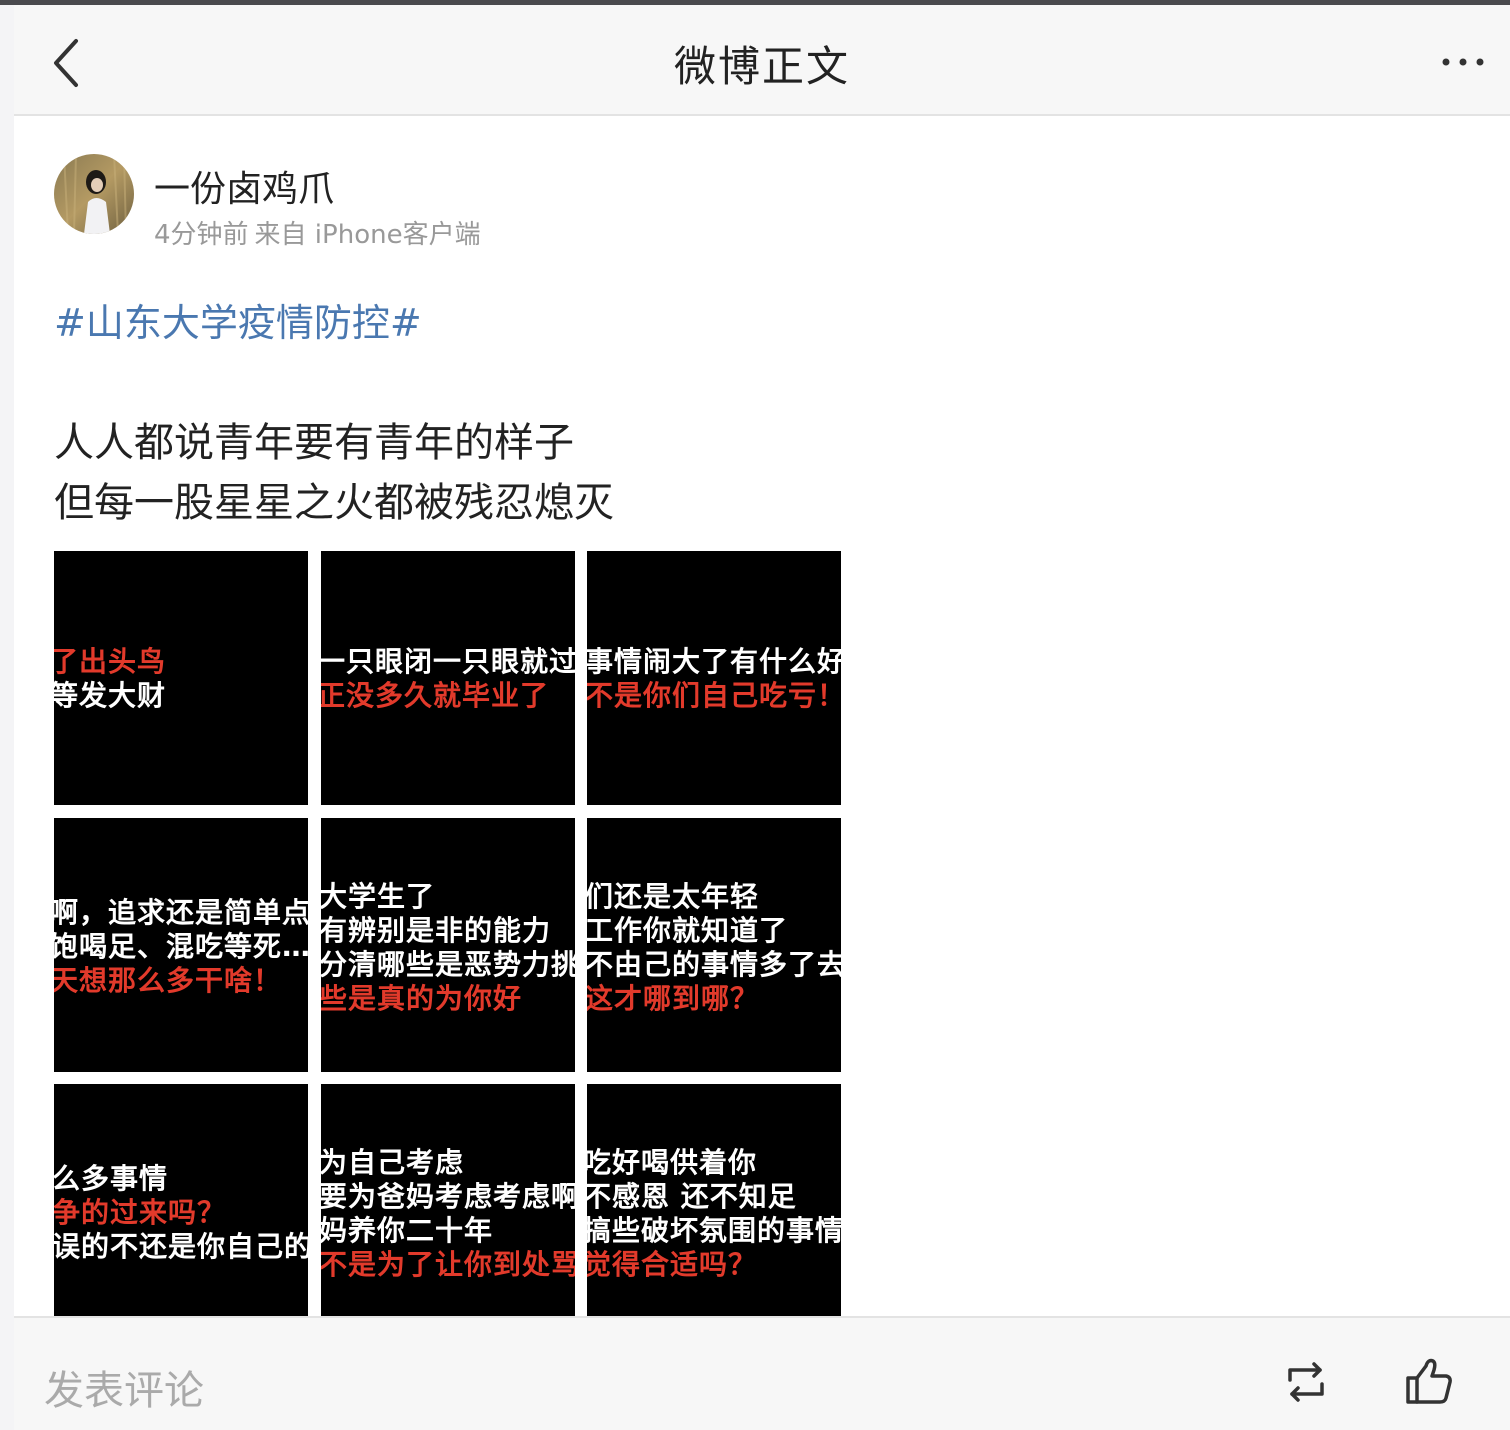 The image size is (1510, 1430). I want to click on image-caption-line: 有辨别是非的能力, so click(436, 930).